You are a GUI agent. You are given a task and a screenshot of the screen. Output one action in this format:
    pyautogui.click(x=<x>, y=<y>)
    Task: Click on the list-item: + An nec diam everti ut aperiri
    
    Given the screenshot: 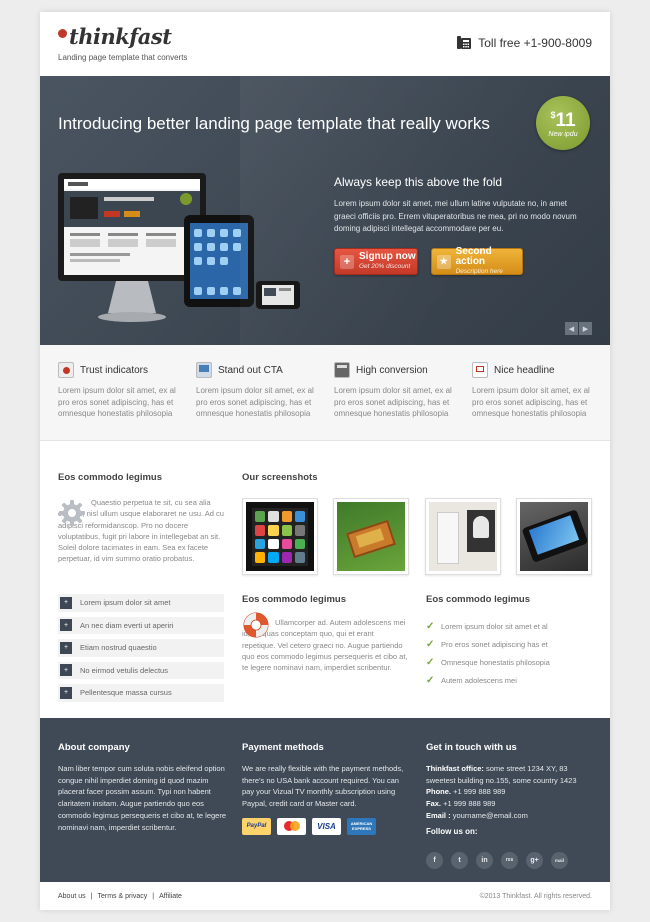 What is the action you would take?
    pyautogui.click(x=141, y=625)
    